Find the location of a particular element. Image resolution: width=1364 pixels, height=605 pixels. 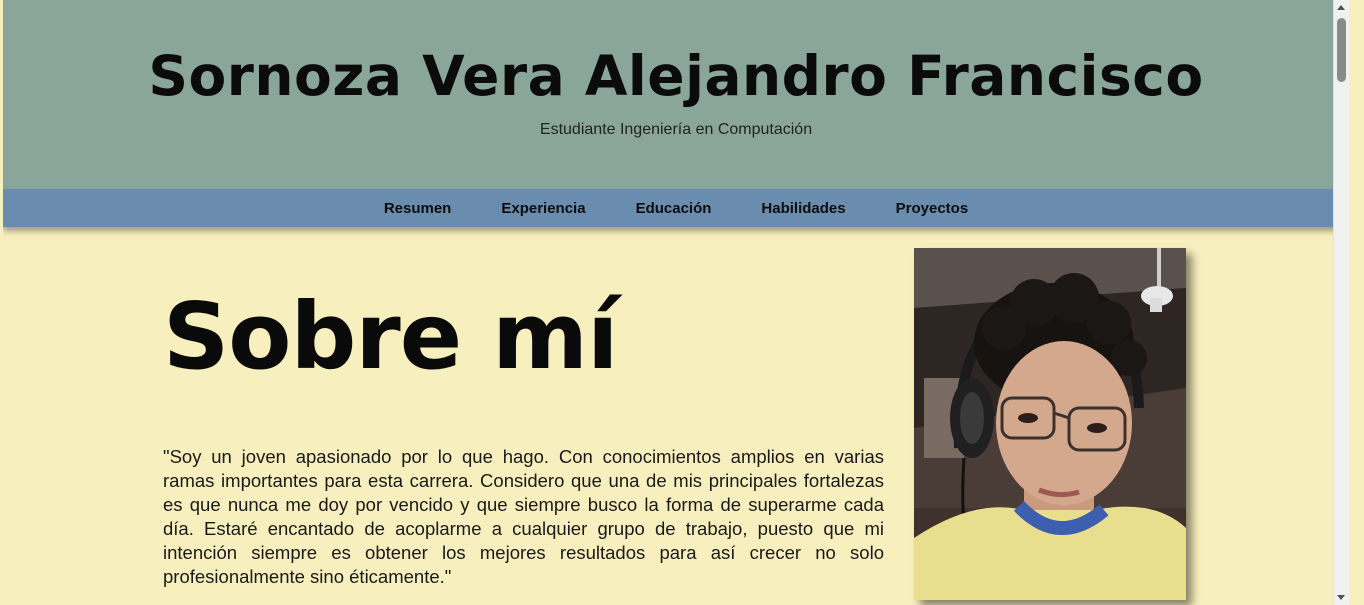

header-subtitle: Estudiante Ingeniería en Computación is located at coordinates (676, 129).